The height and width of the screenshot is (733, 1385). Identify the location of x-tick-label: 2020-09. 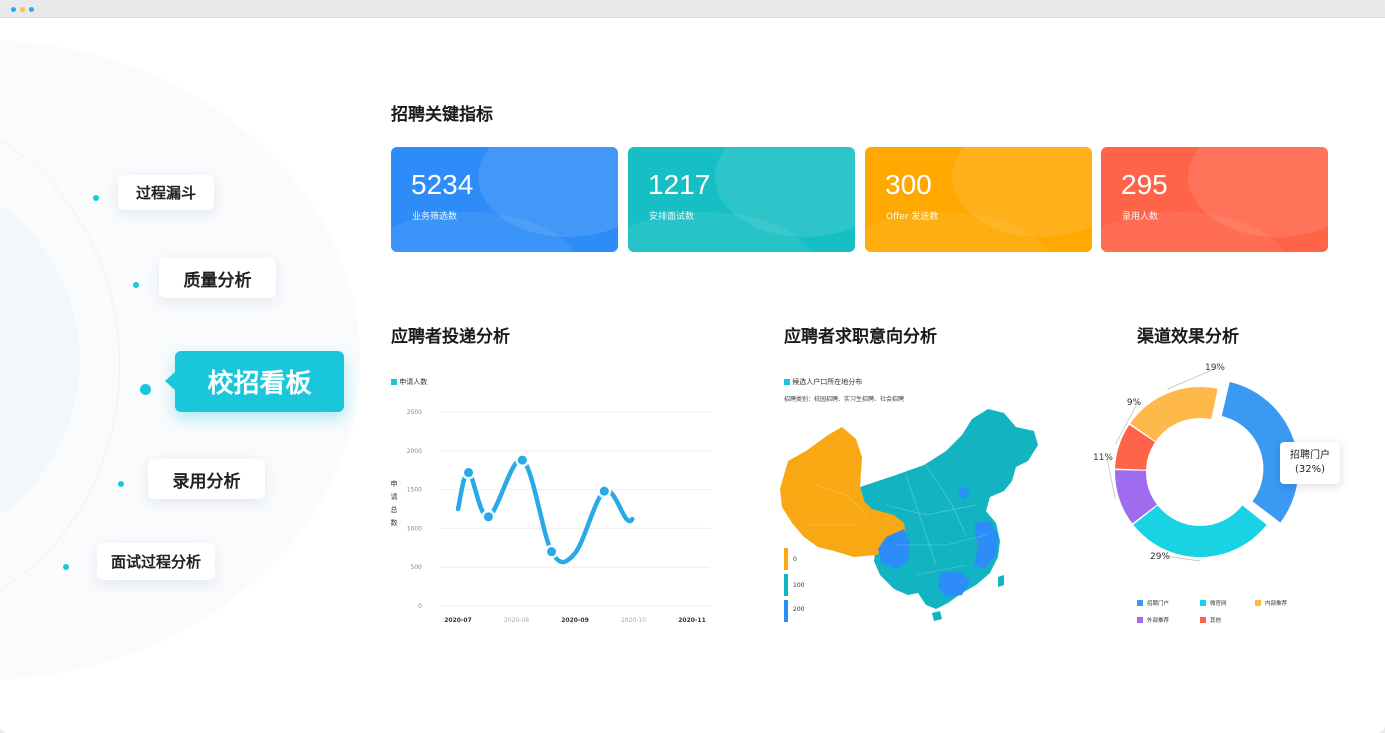
(575, 620).